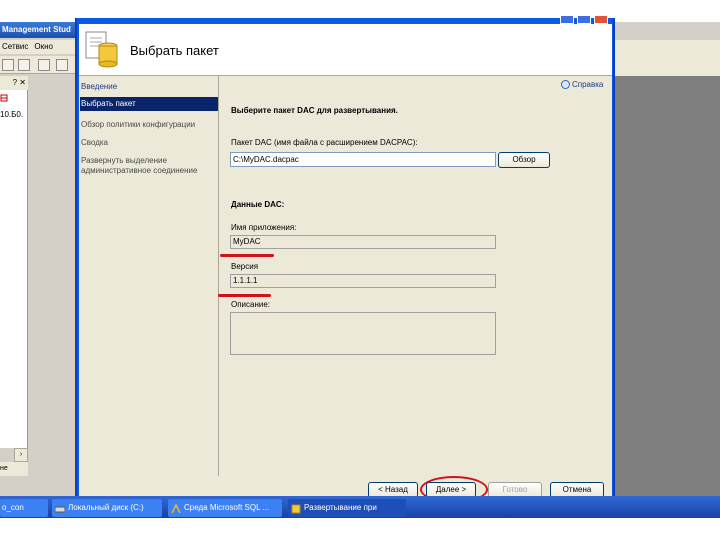 The image size is (720, 540). Describe the element at coordinates (524, 160) in the screenshot. I see `browse-button: Обзор` at that location.